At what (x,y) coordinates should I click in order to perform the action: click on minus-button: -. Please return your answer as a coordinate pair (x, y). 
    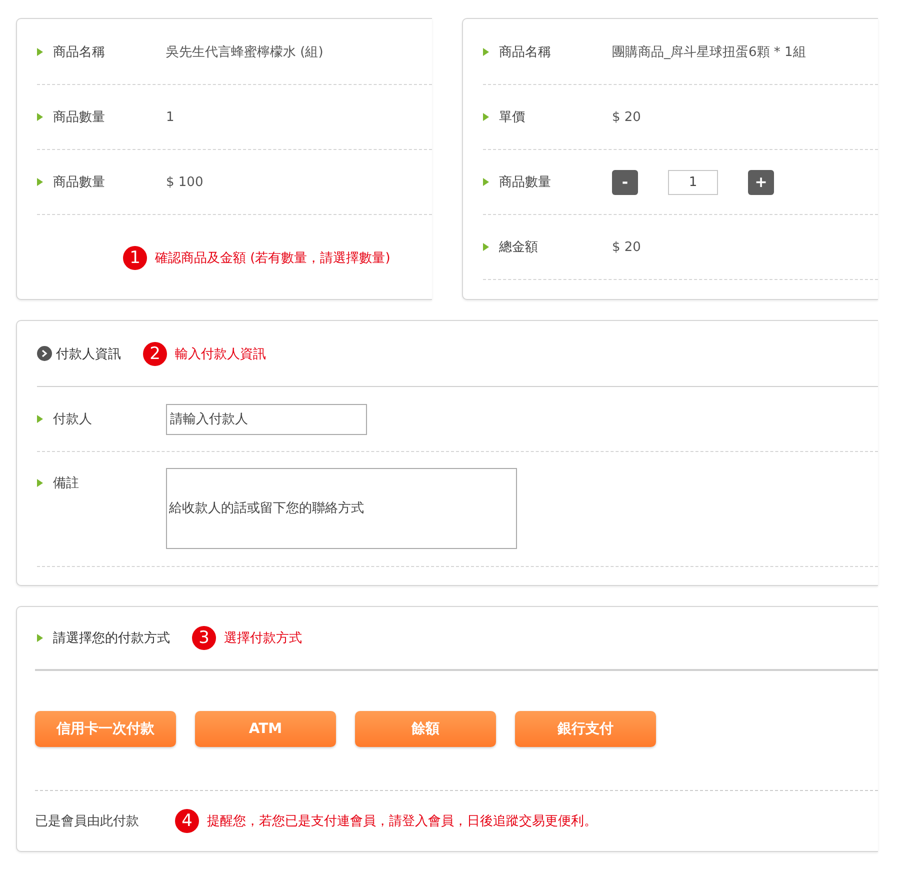
    Looking at the image, I should click on (625, 182).